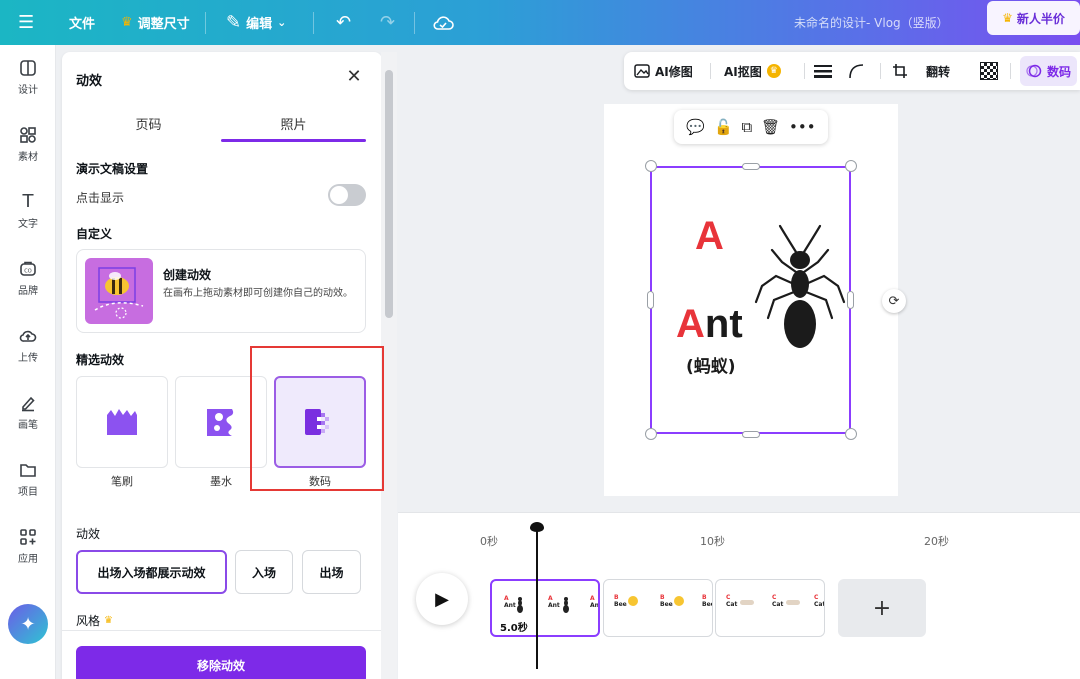 The height and width of the screenshot is (679, 1080). I want to click on clip-preview: C Cat, so click(778, 601).